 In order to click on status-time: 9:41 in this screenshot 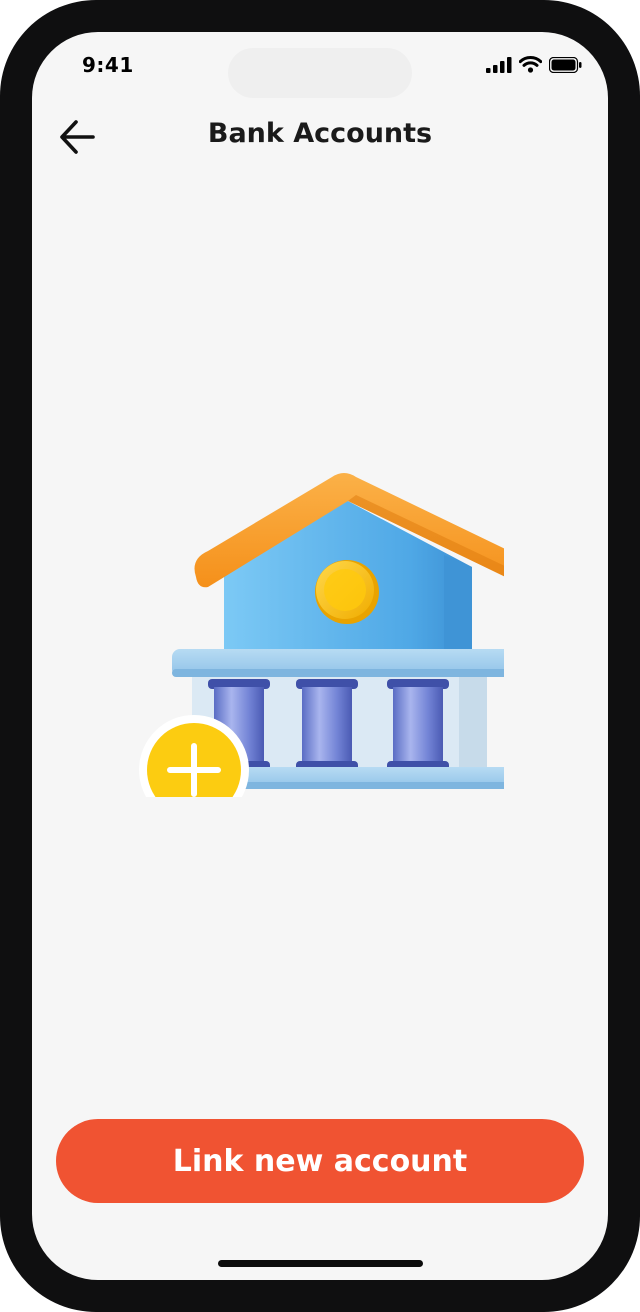, I will do `click(108, 65)`.